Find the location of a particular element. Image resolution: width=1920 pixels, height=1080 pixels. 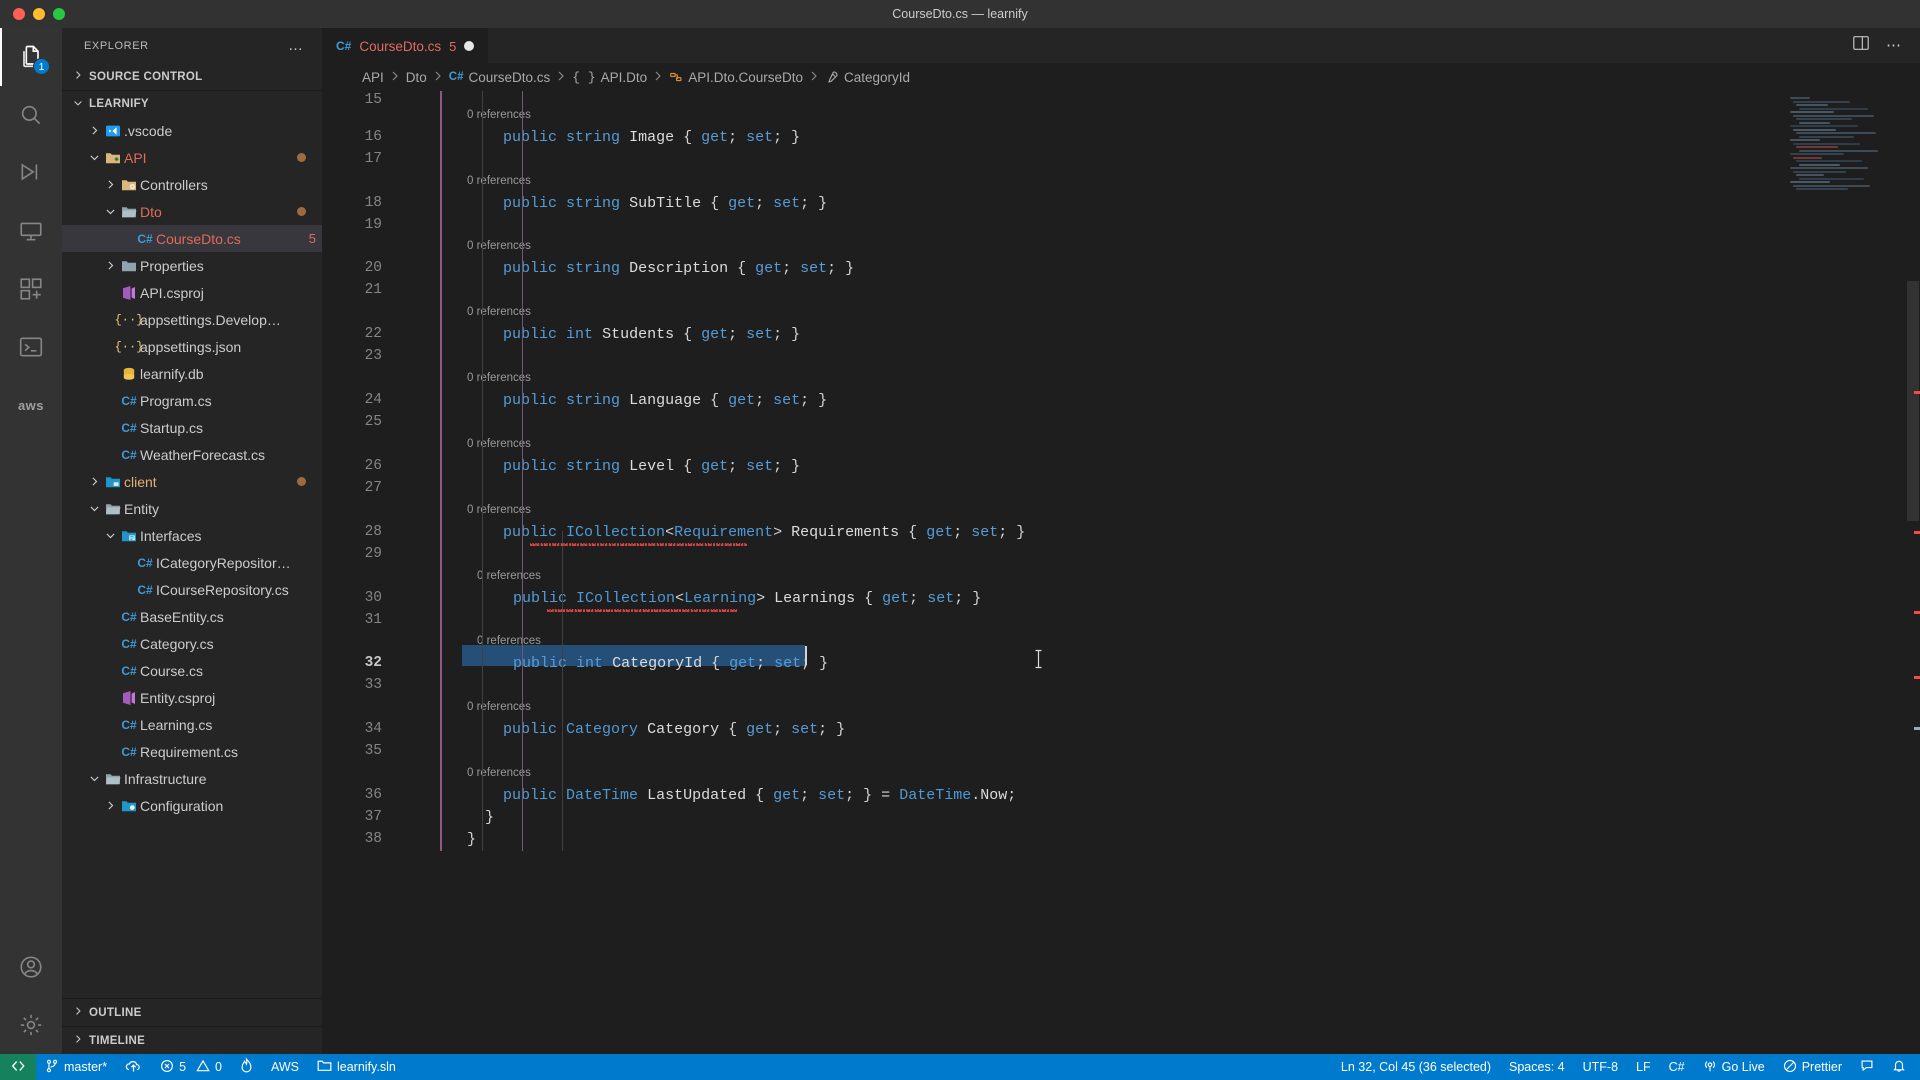

code-line: public int CategoryId { get; set; } is located at coordinates (652, 663).